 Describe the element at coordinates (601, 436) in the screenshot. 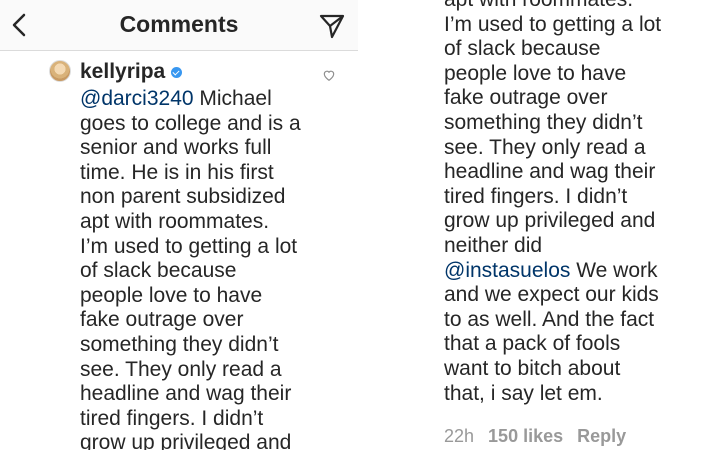

I see `reply-button: Reply` at that location.